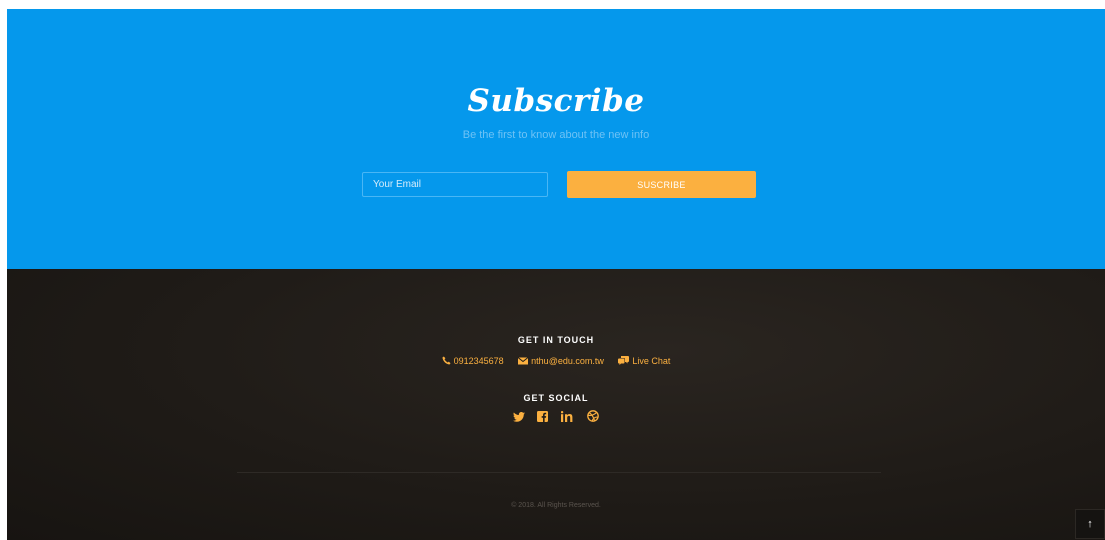 The width and height of the screenshot is (1105, 540). Describe the element at coordinates (556, 398) in the screenshot. I see `get-social-heading: GET SOCIAL` at that location.